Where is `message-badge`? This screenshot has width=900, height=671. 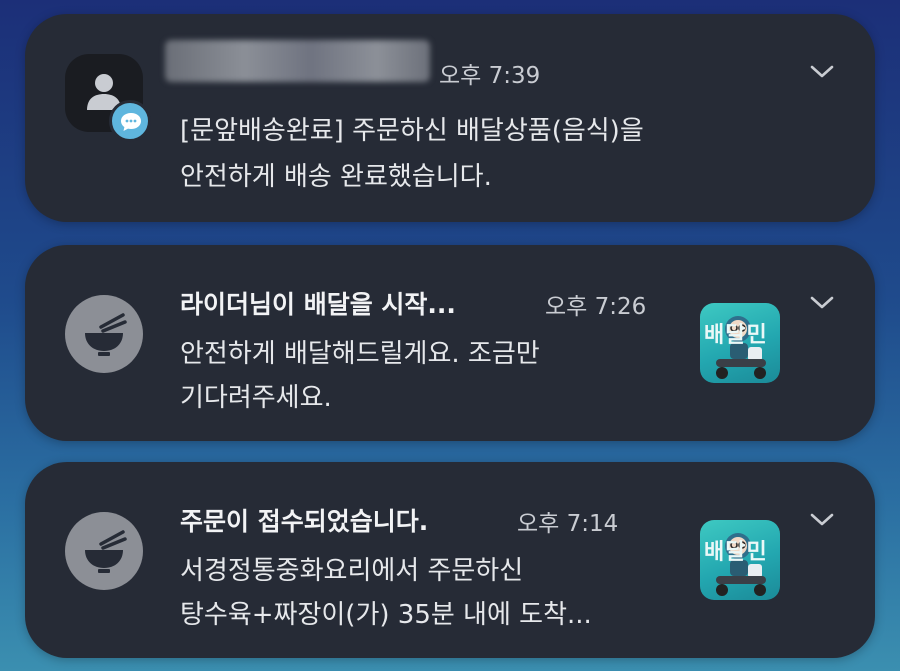
message-badge is located at coordinates (130, 121).